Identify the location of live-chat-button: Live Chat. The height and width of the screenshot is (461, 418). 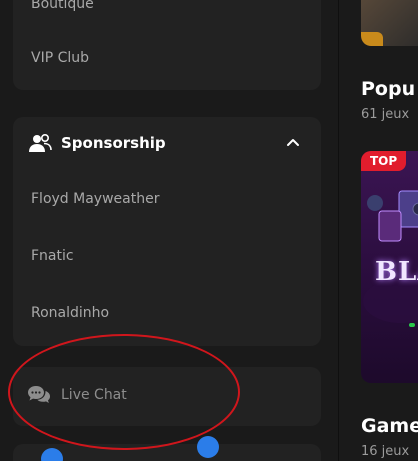
(167, 396).